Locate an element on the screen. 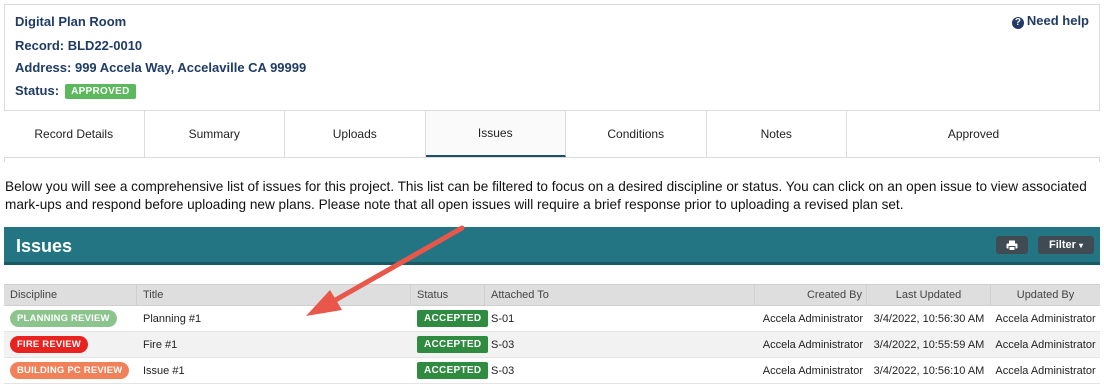 This screenshot has width=1104, height=392. tab-label: Issues is located at coordinates (495, 133).